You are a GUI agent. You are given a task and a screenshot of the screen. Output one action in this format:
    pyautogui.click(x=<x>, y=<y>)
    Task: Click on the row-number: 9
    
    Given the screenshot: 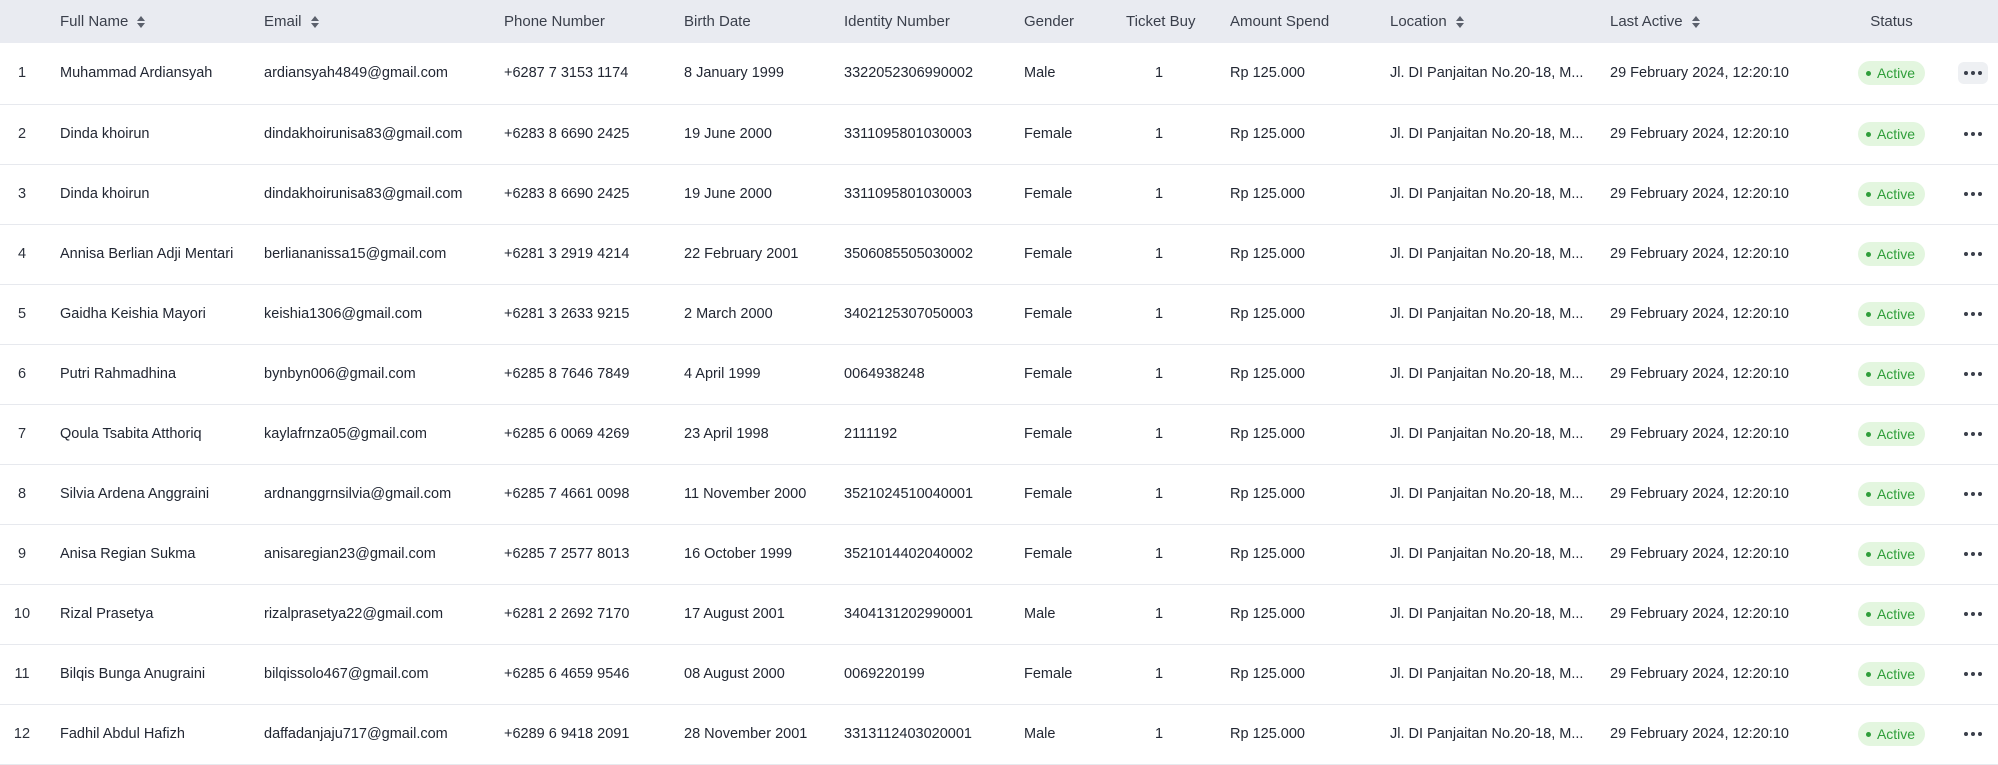 What is the action you would take?
    pyautogui.click(x=22, y=554)
    